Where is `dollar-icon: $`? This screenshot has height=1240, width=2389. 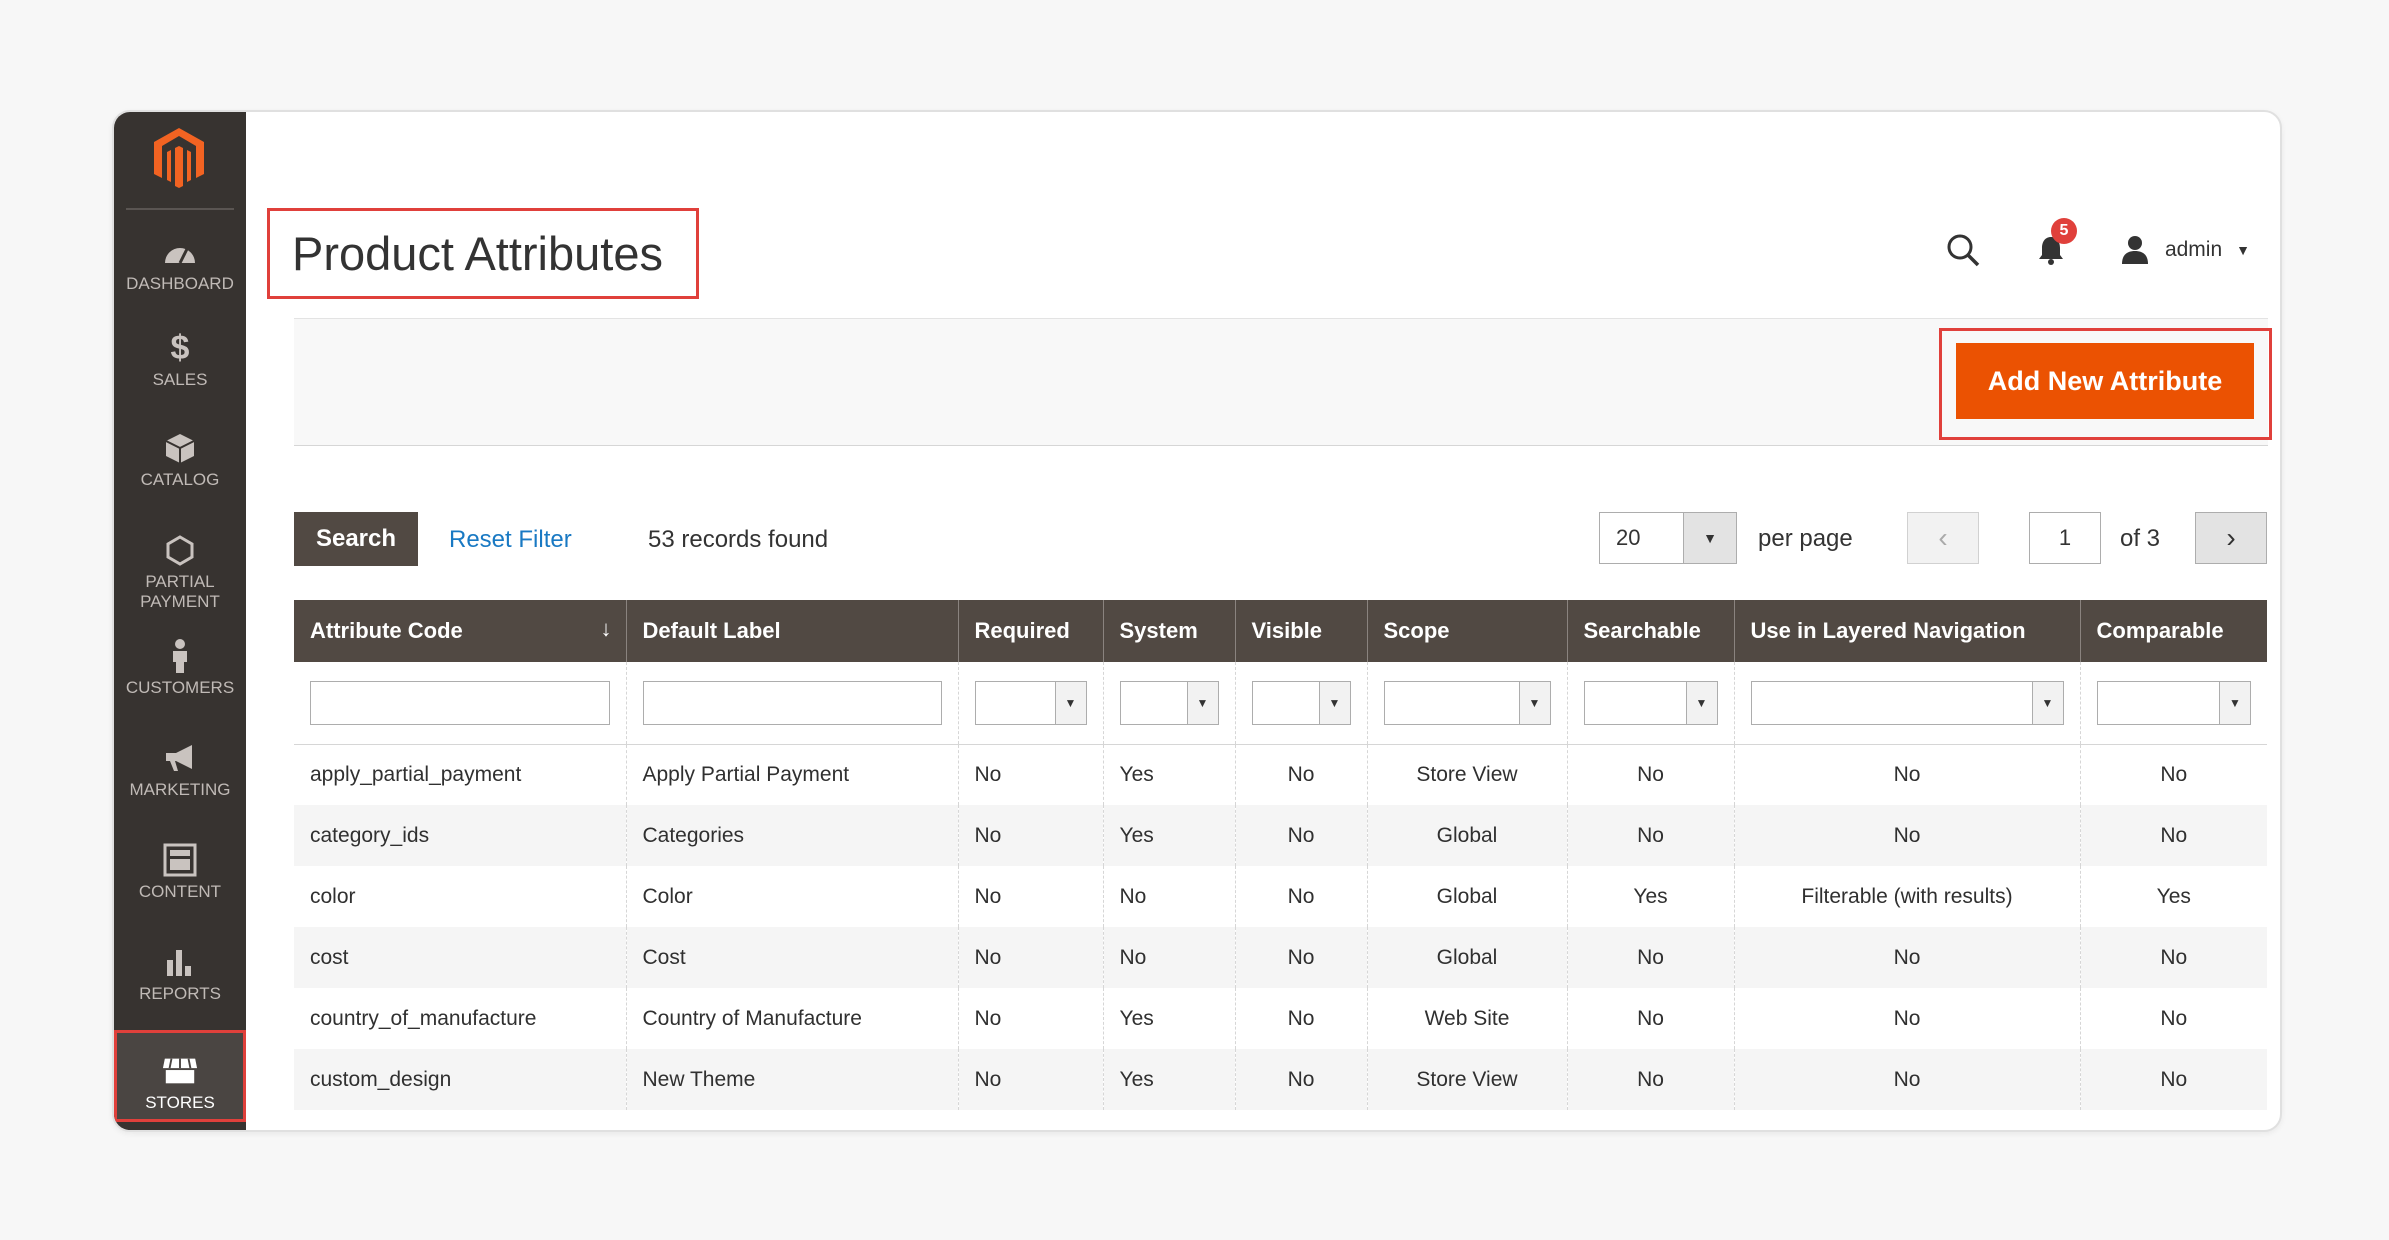
dollar-icon: $ is located at coordinates (180, 348).